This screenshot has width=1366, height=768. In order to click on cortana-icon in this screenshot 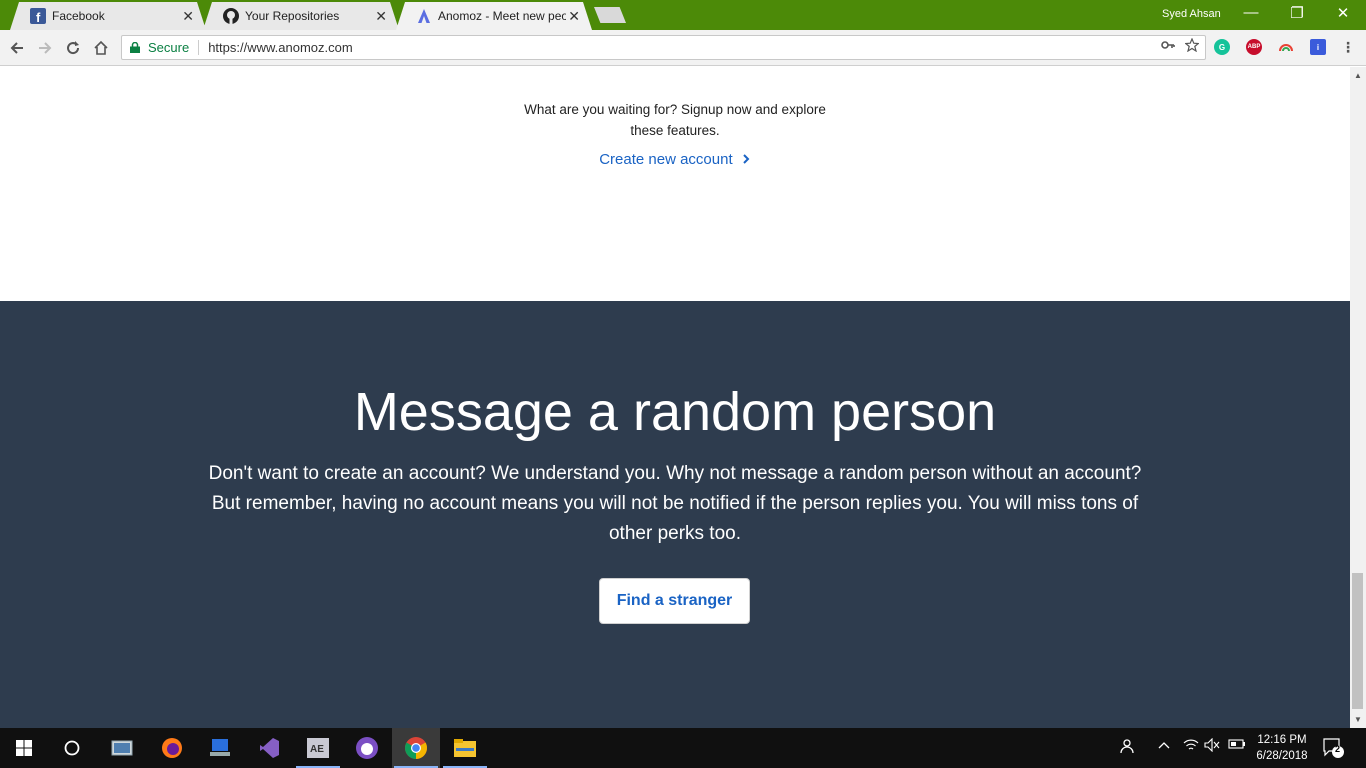, I will do `click(72, 748)`.